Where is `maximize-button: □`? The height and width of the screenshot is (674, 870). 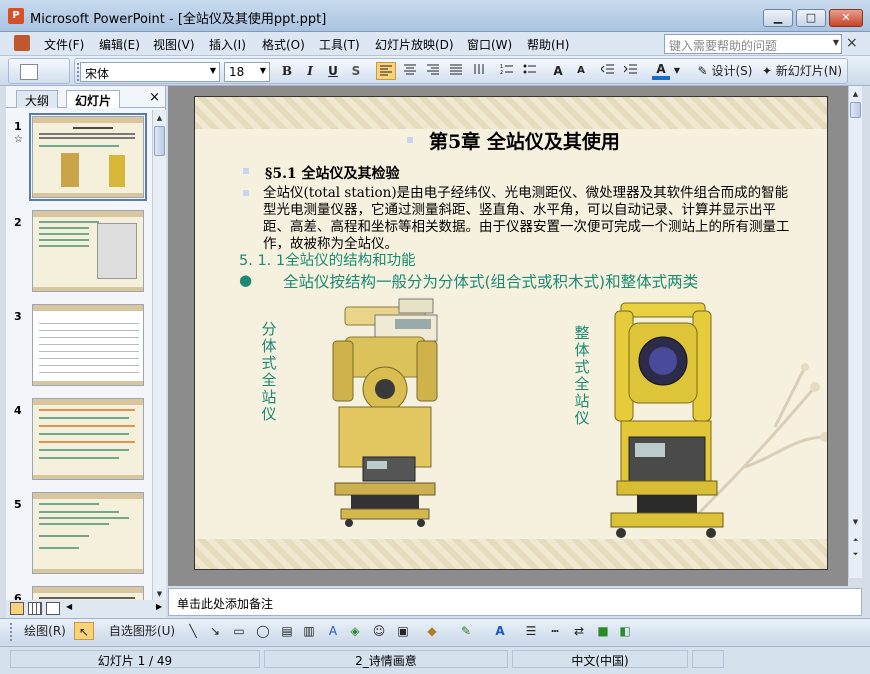
maximize-button: □ is located at coordinates (811, 18).